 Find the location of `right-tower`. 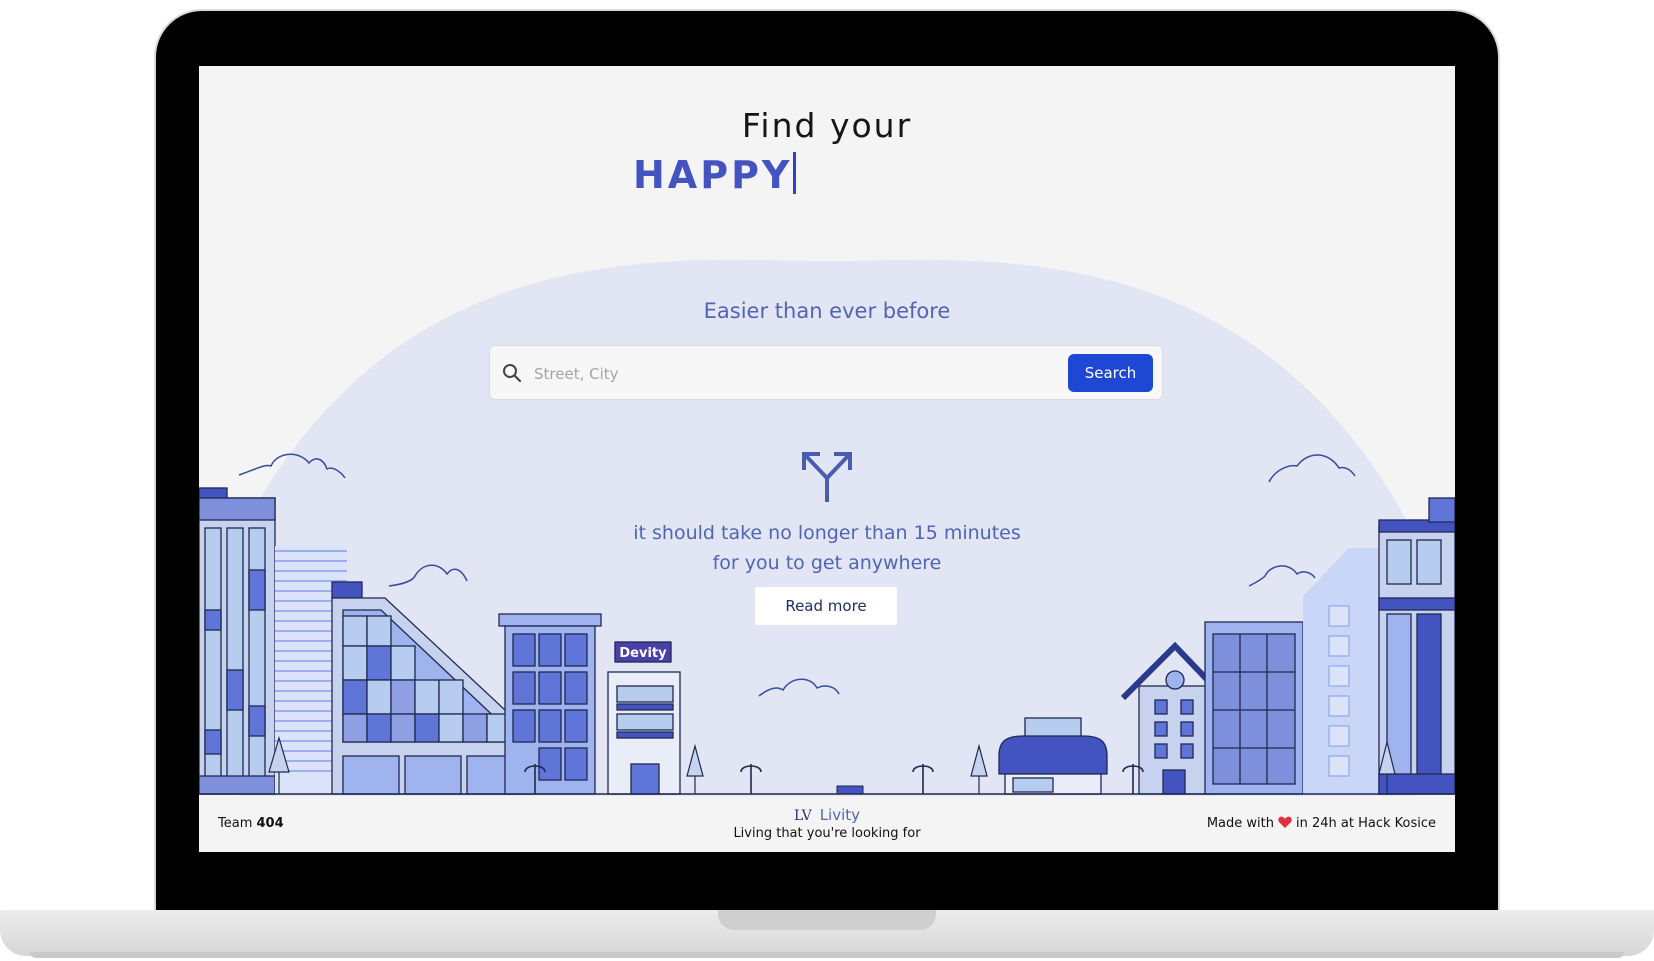

right-tower is located at coordinates (1416, 646).